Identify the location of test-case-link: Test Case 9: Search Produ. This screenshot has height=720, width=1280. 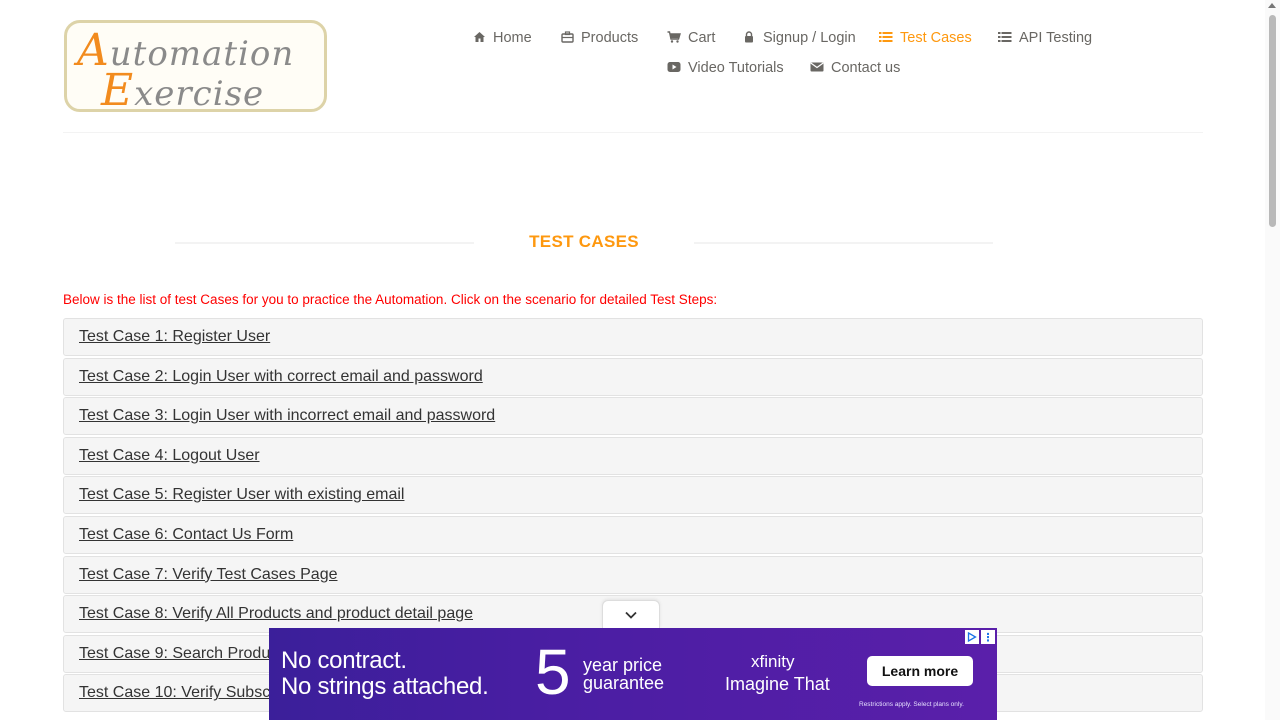
(174, 654).